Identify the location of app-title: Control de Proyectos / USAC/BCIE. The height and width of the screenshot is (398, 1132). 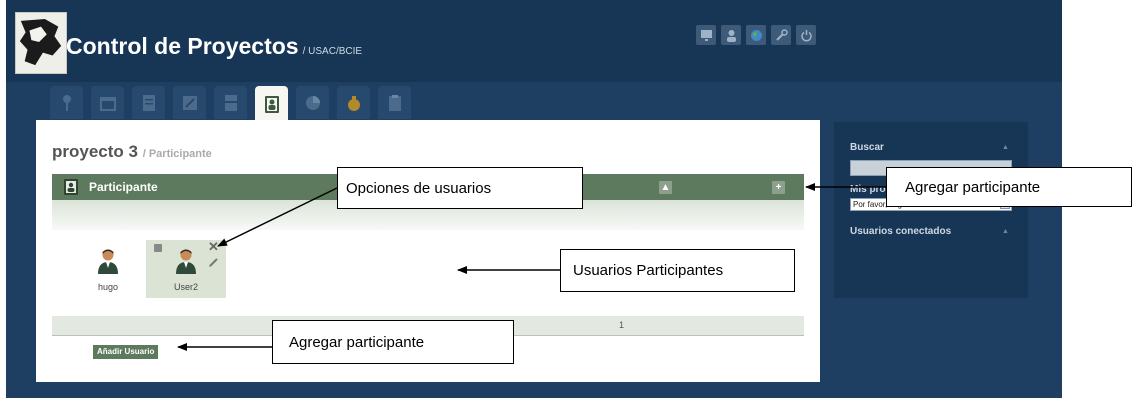
(214, 46).